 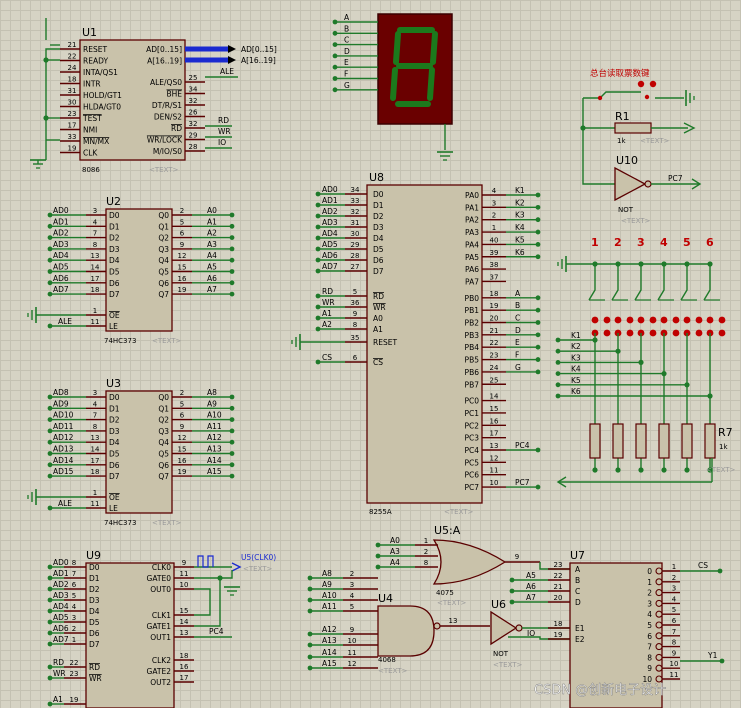 What do you see at coordinates (193, 113) in the screenshot?
I see `cpu-pin-number: 26` at bounding box center [193, 113].